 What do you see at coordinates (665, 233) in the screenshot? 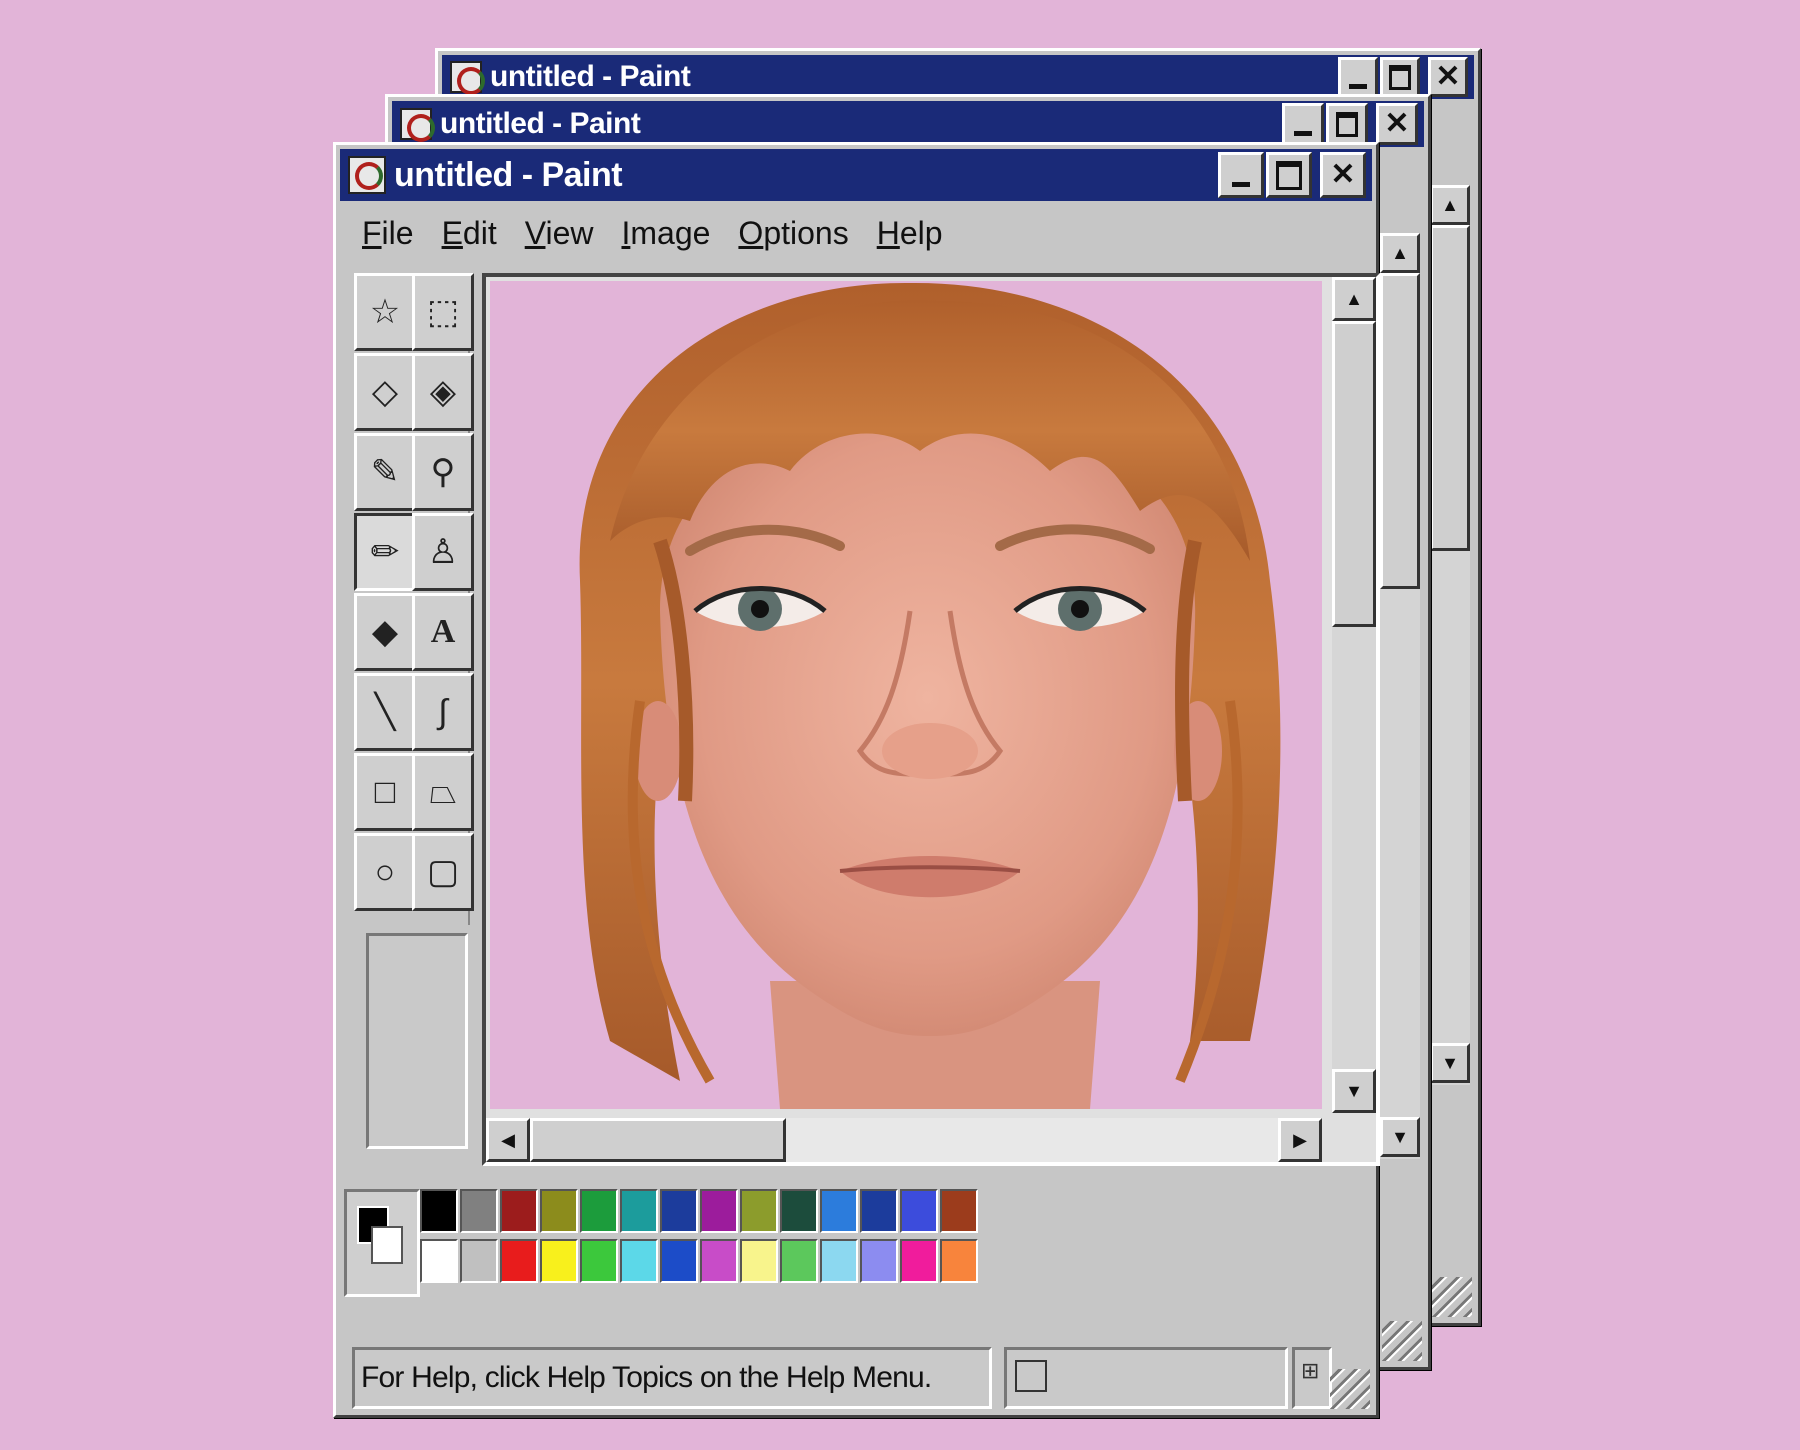
I see `menu-image: Image` at bounding box center [665, 233].